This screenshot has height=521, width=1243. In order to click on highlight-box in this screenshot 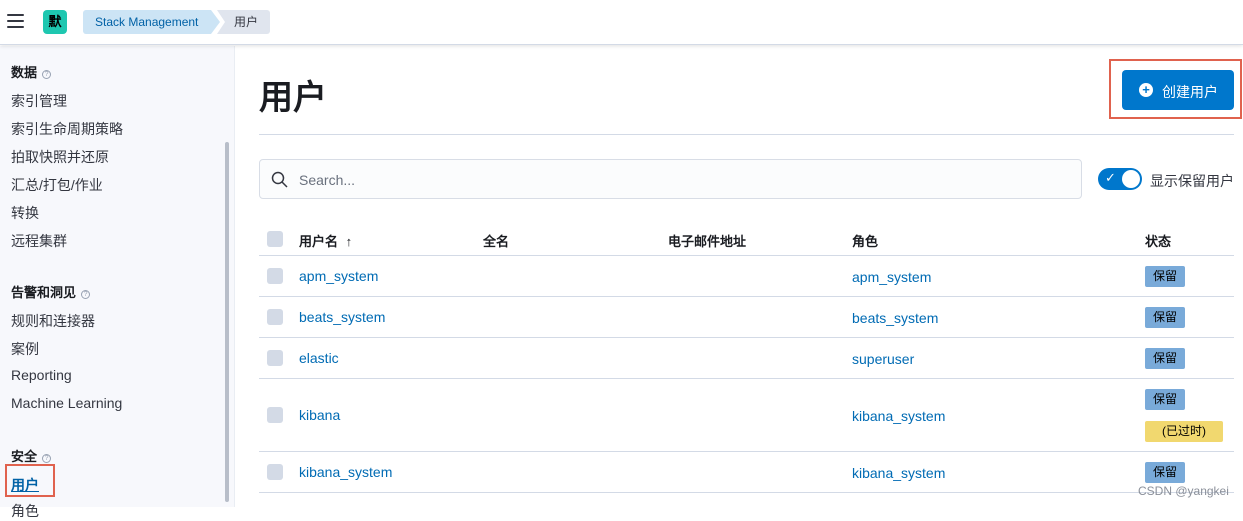, I will do `click(30, 480)`.